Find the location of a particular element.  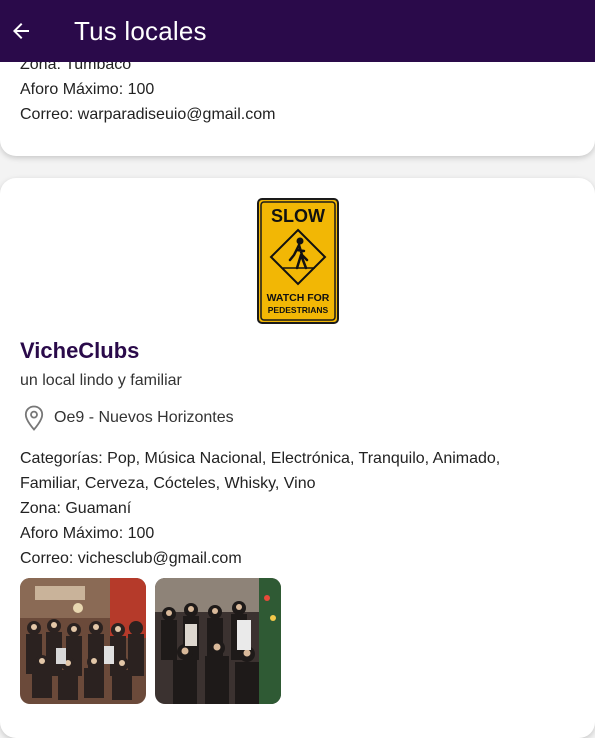

app-bar: Tus locales is located at coordinates (297, 31).